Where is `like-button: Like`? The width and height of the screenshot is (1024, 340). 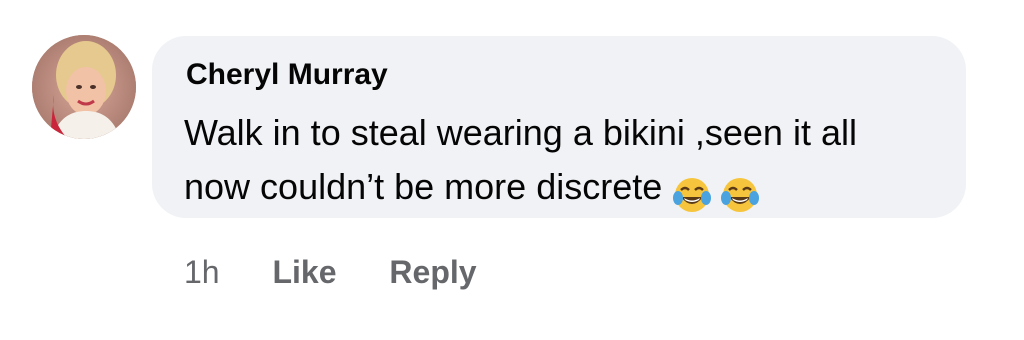 like-button: Like is located at coordinates (304, 272).